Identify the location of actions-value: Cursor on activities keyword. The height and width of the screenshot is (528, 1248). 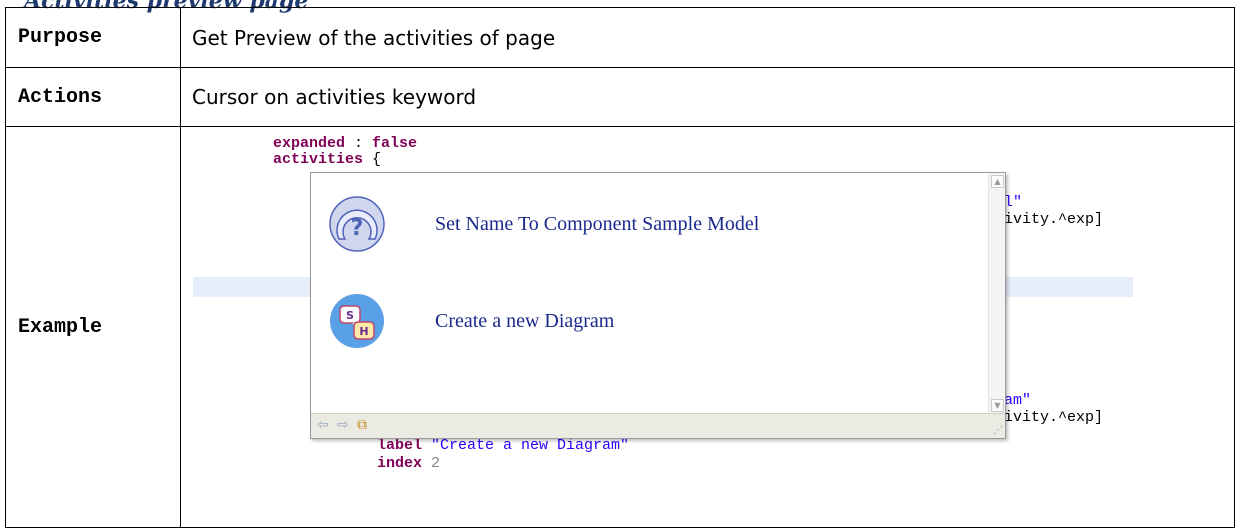
(707, 97).